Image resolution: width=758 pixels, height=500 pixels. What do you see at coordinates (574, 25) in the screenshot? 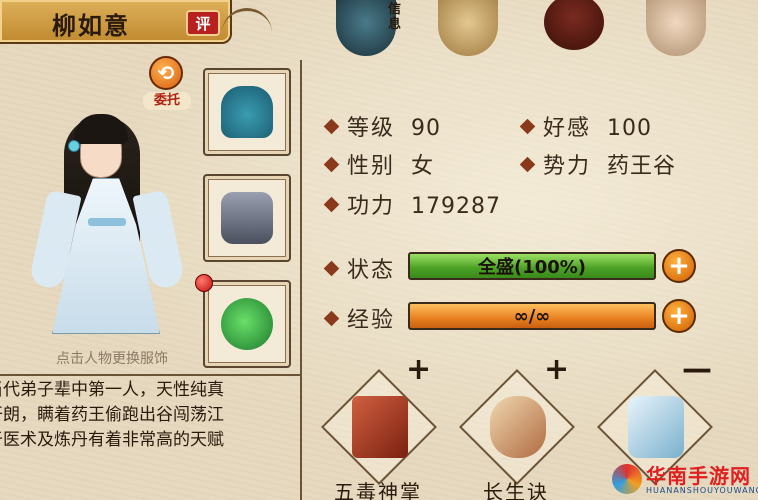
I see `bagua-icon` at bounding box center [574, 25].